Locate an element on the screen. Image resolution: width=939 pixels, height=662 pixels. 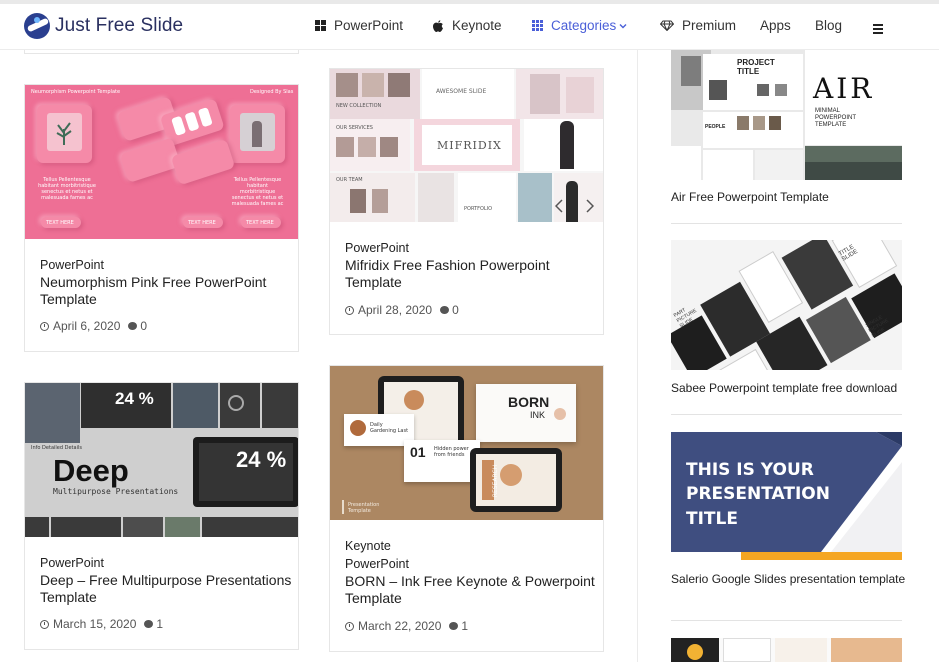
hamburger-icon is located at coordinates (878, 30).